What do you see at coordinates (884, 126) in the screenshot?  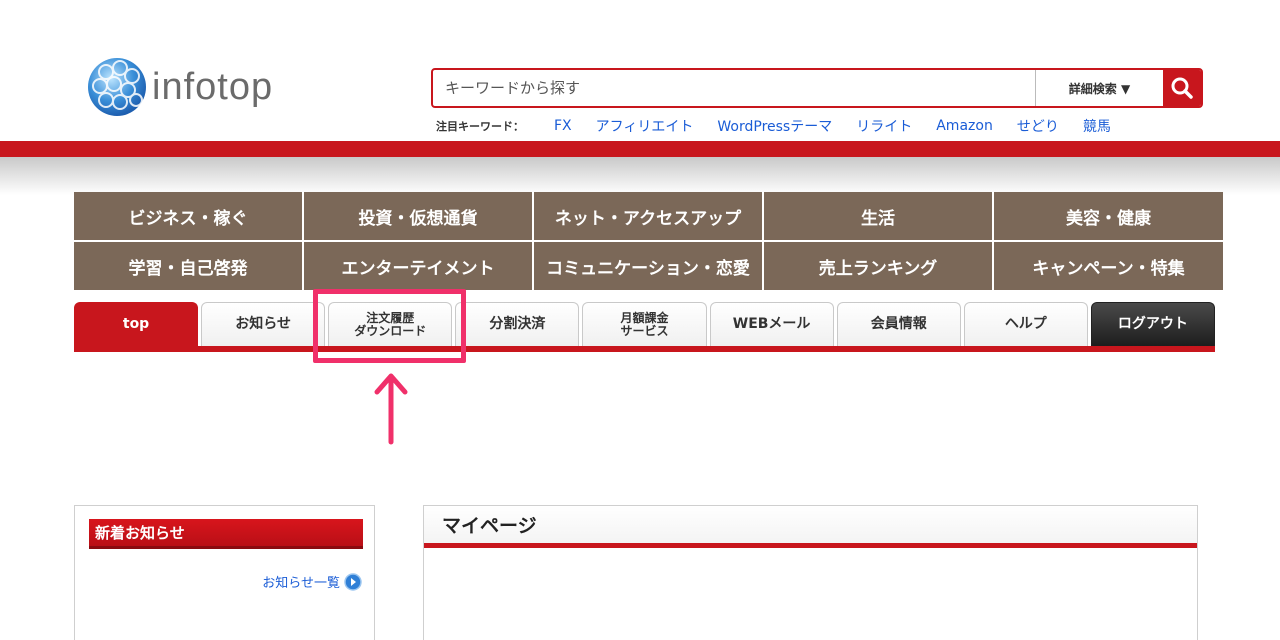 I see `keyword-link: リライト` at bounding box center [884, 126].